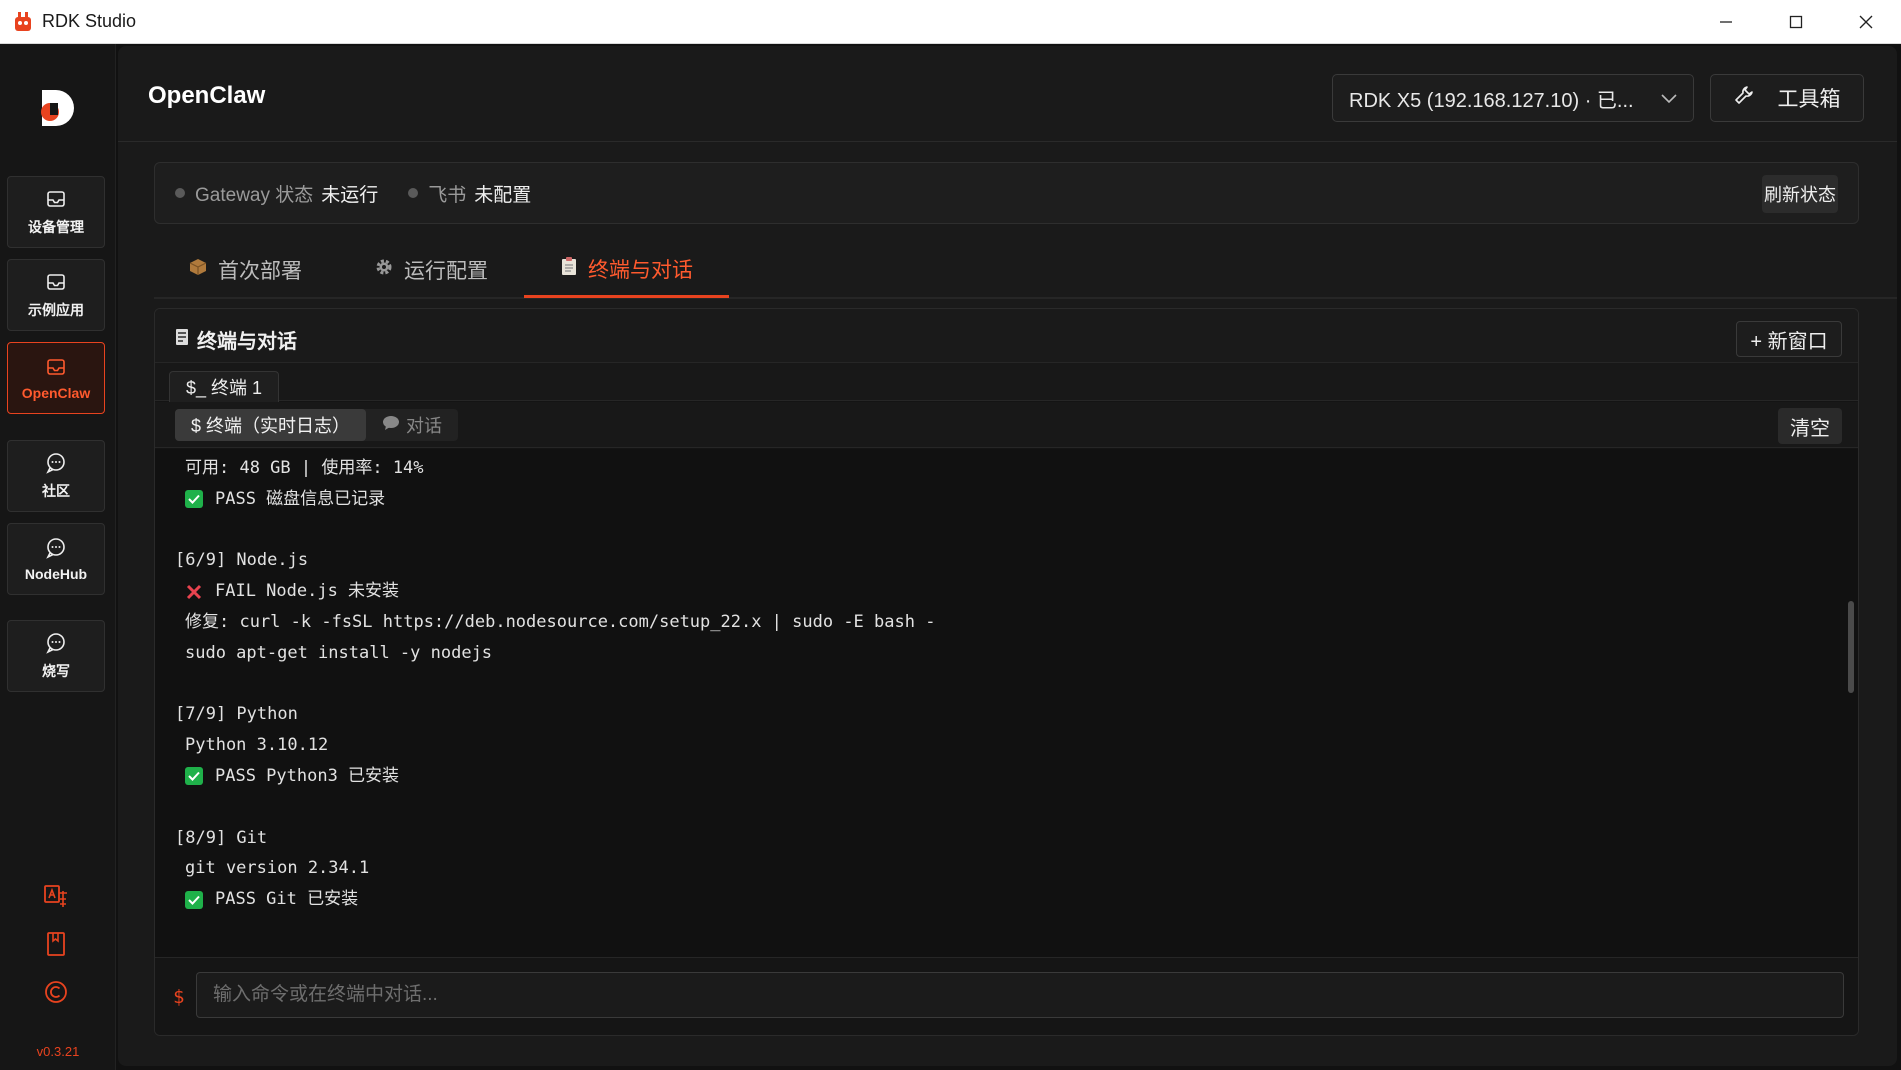 The width and height of the screenshot is (1901, 1070). What do you see at coordinates (1006, 745) in the screenshot?
I see `terminal-line: Python 3.10.12` at bounding box center [1006, 745].